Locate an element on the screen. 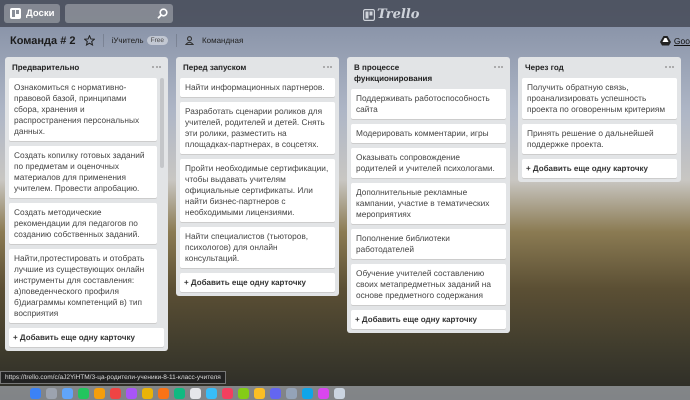 This screenshot has width=690, height=400. team-name: iУчитель is located at coordinates (128, 40).